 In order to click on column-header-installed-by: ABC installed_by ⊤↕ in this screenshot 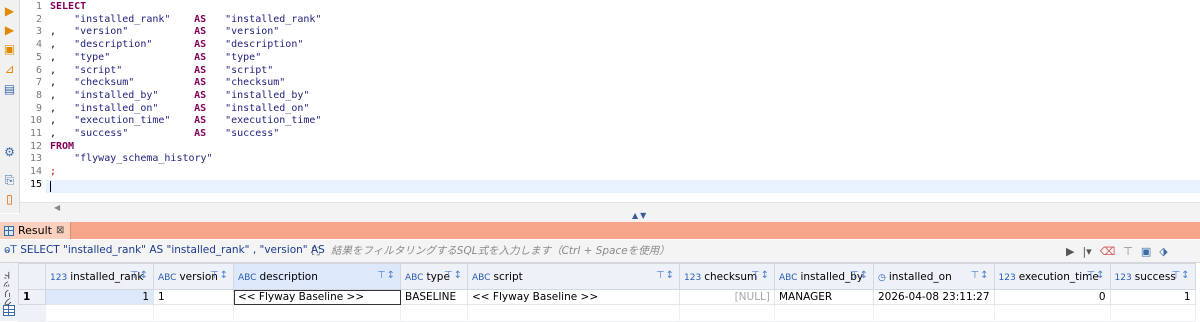, I will do `click(824, 276)`.